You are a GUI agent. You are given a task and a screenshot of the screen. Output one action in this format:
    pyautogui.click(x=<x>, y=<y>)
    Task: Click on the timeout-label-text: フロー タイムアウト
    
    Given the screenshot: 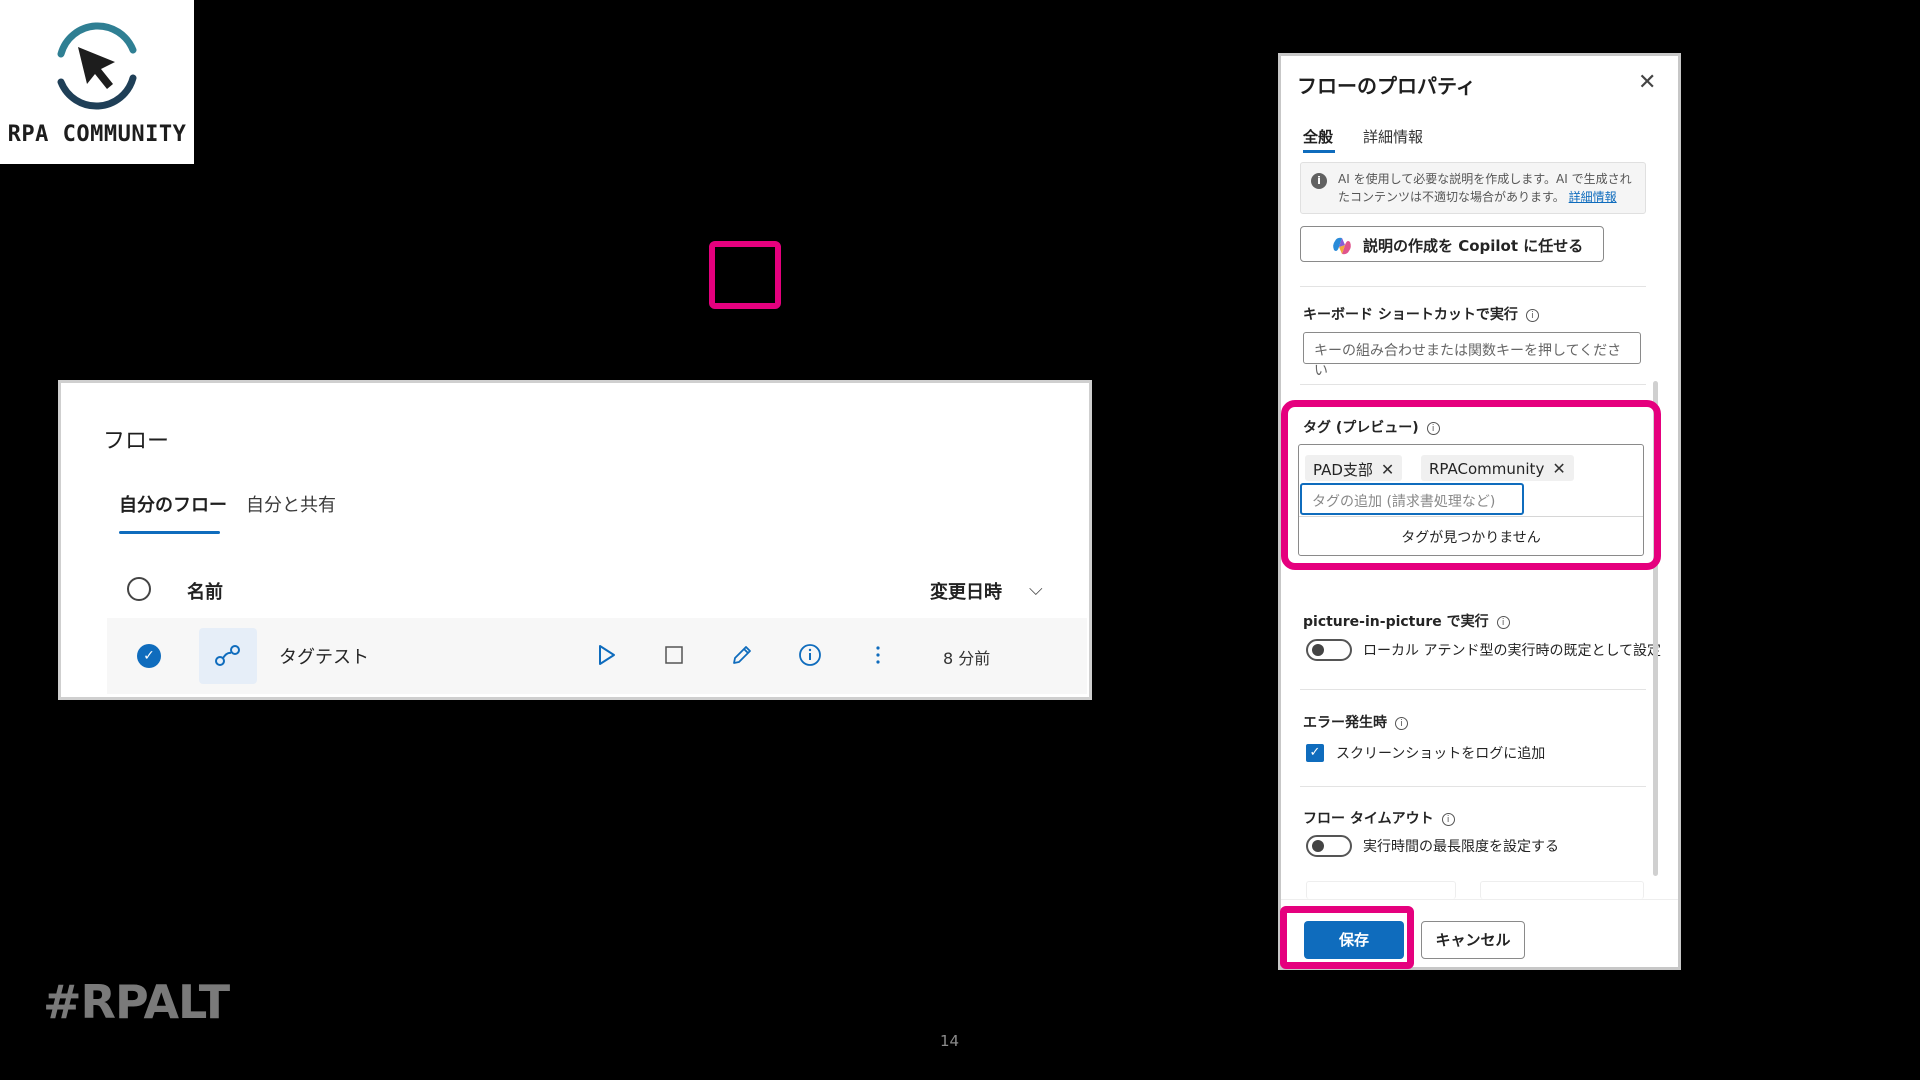 What is the action you would take?
    pyautogui.click(x=1368, y=819)
    